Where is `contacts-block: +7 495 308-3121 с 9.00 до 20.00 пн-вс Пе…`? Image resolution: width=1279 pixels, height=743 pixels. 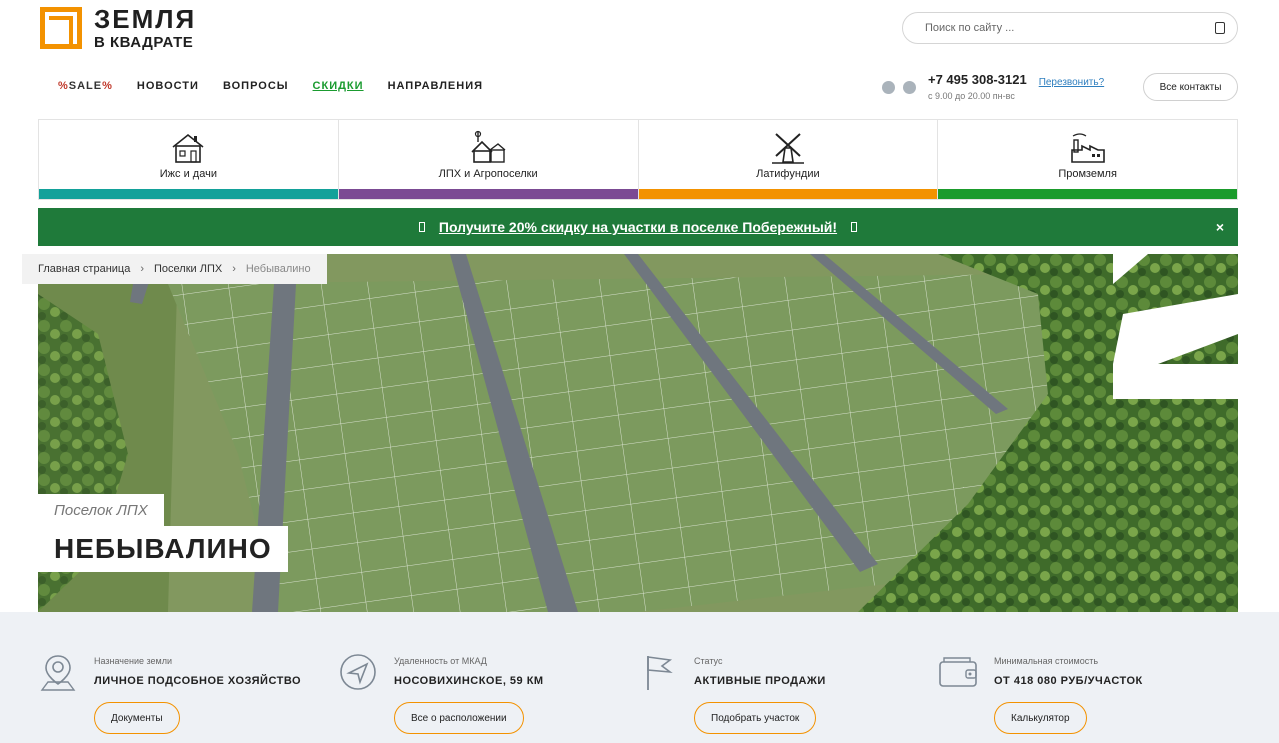 contacts-block: +7 495 308-3121 с 9.00 до 20.00 пн-вс Пе… is located at coordinates (993, 86).